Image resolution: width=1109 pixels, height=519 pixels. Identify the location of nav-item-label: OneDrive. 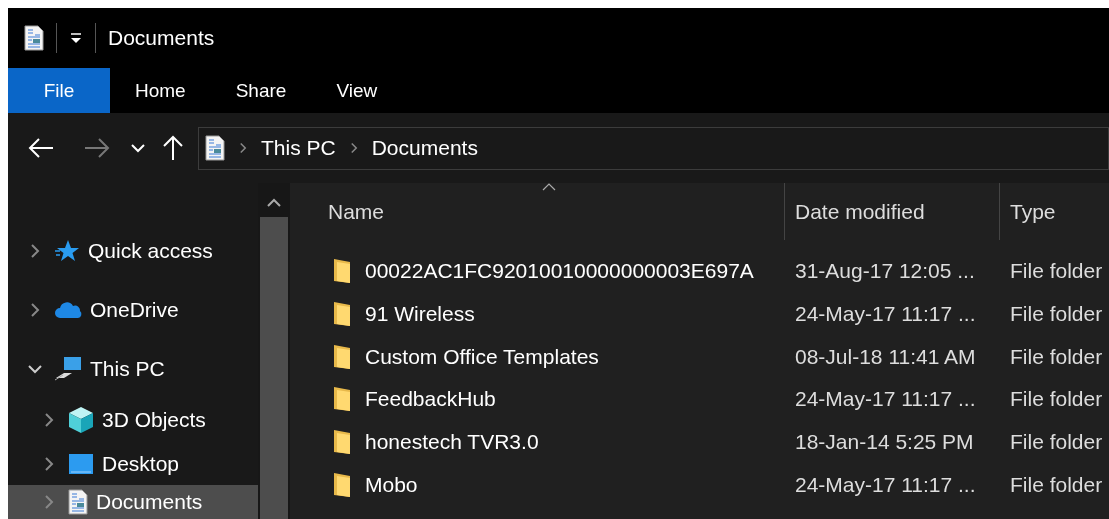
(134, 309).